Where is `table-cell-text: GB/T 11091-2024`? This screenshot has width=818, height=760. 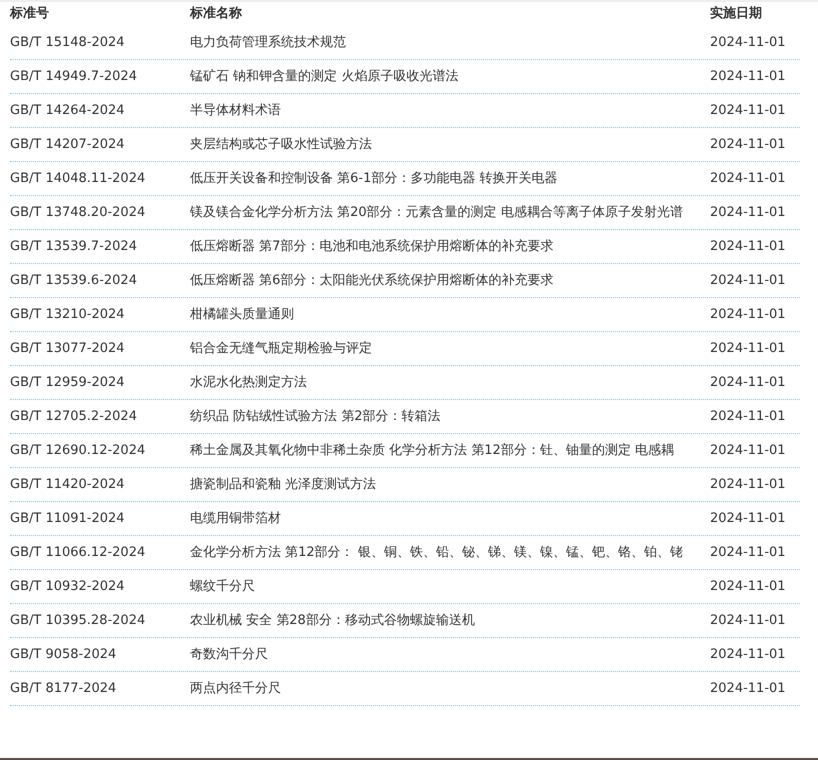
table-cell-text: GB/T 11091-2024 is located at coordinates (68, 519).